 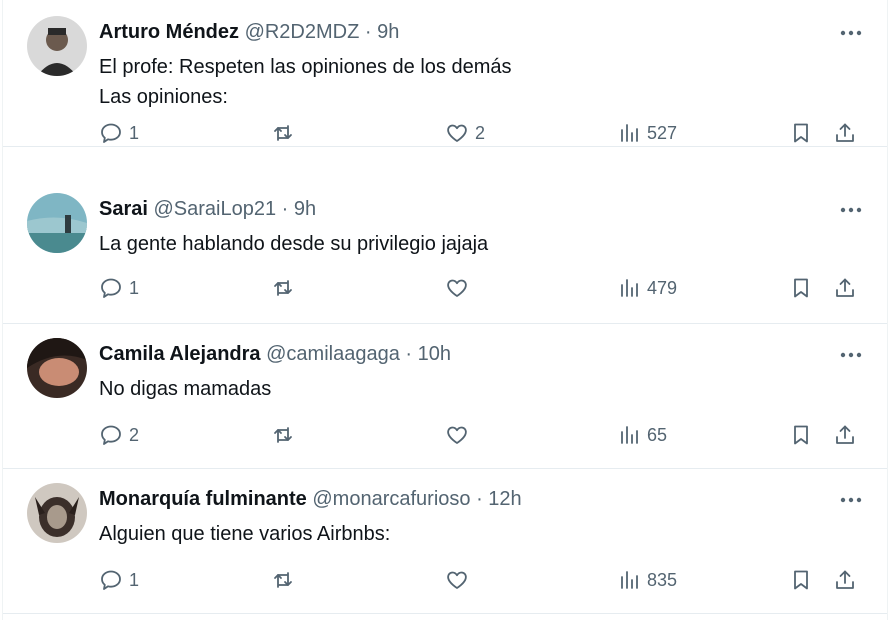 What do you see at coordinates (642, 435) in the screenshot?
I see `views-button: 65` at bounding box center [642, 435].